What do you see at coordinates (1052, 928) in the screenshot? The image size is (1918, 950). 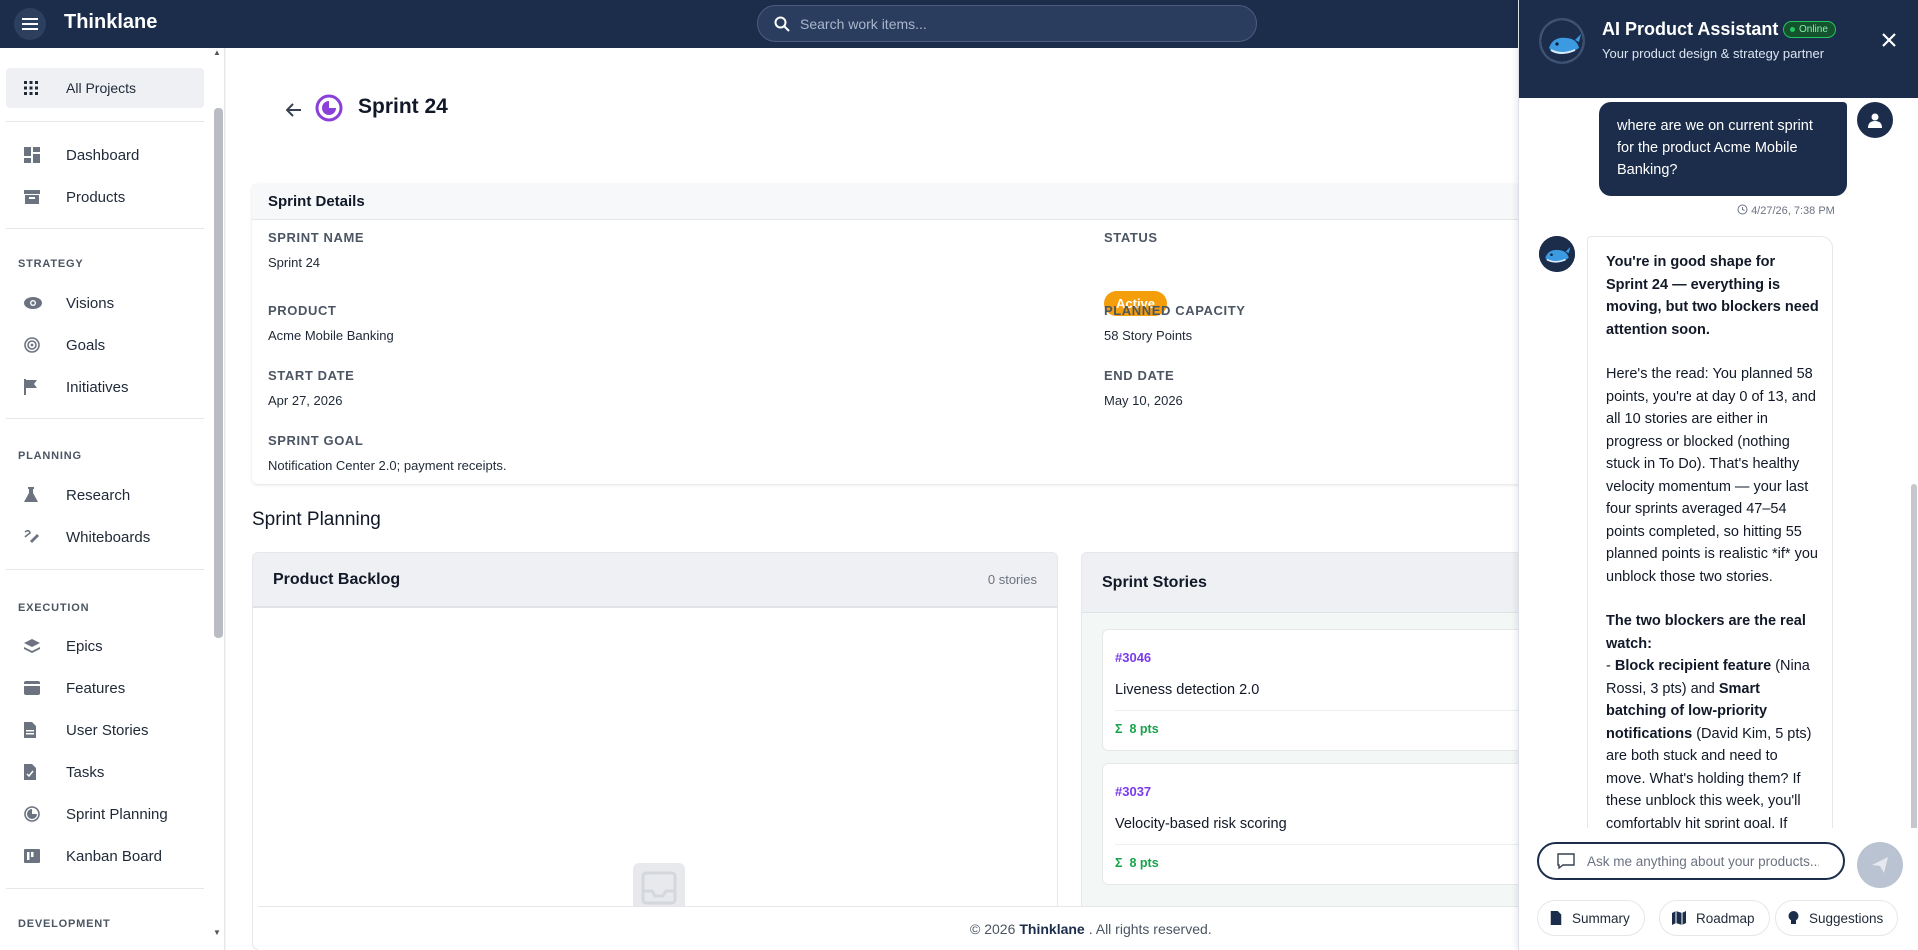 I see `footer-brand: Thinklane` at bounding box center [1052, 928].